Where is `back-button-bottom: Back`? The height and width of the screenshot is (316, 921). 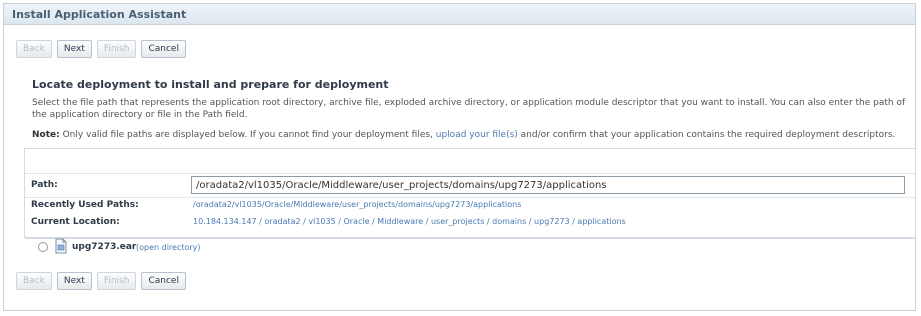 back-button-bottom: Back is located at coordinates (34, 281).